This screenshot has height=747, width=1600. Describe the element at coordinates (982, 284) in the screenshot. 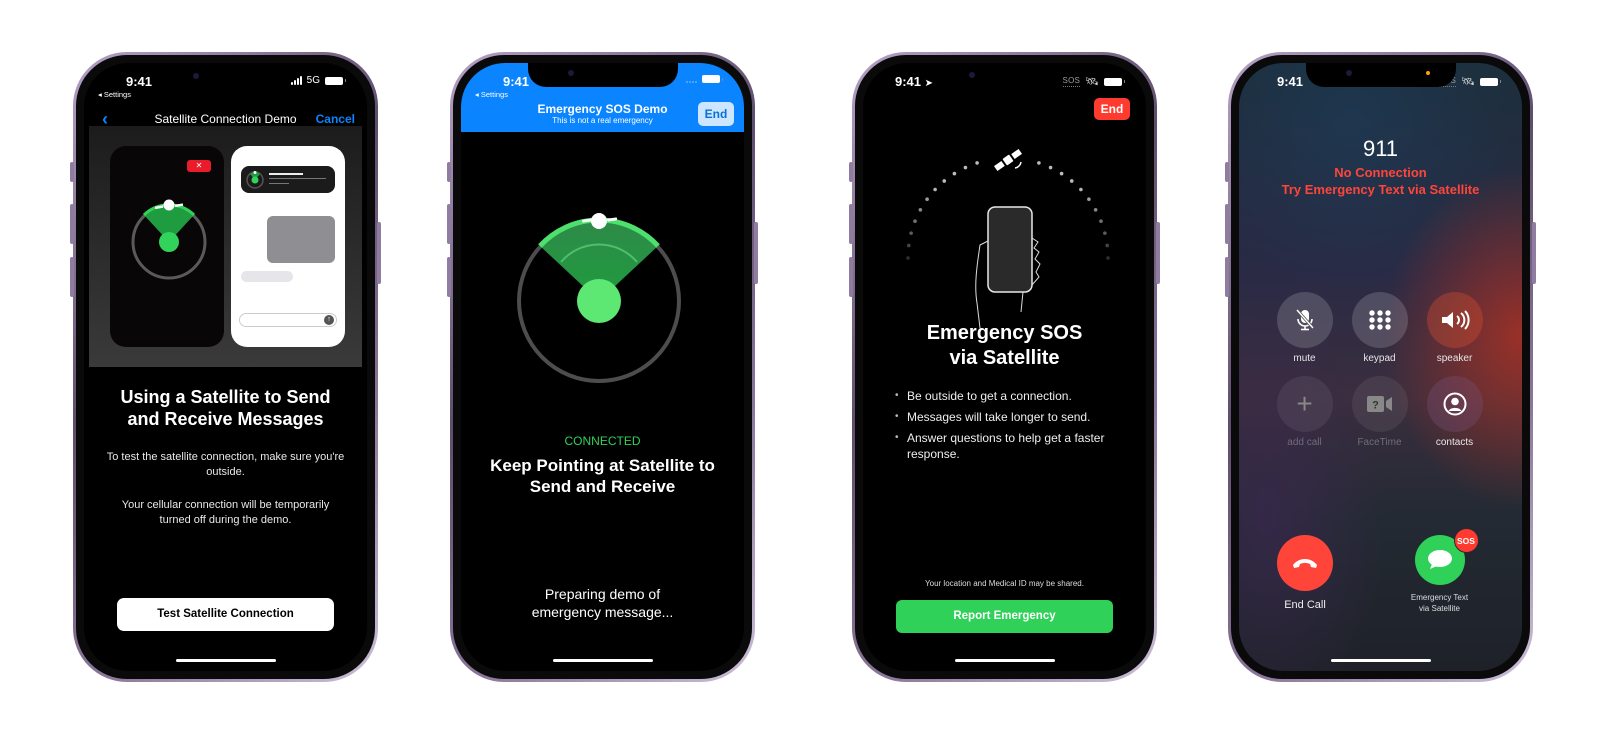

I see `hand-outline-icon` at that location.